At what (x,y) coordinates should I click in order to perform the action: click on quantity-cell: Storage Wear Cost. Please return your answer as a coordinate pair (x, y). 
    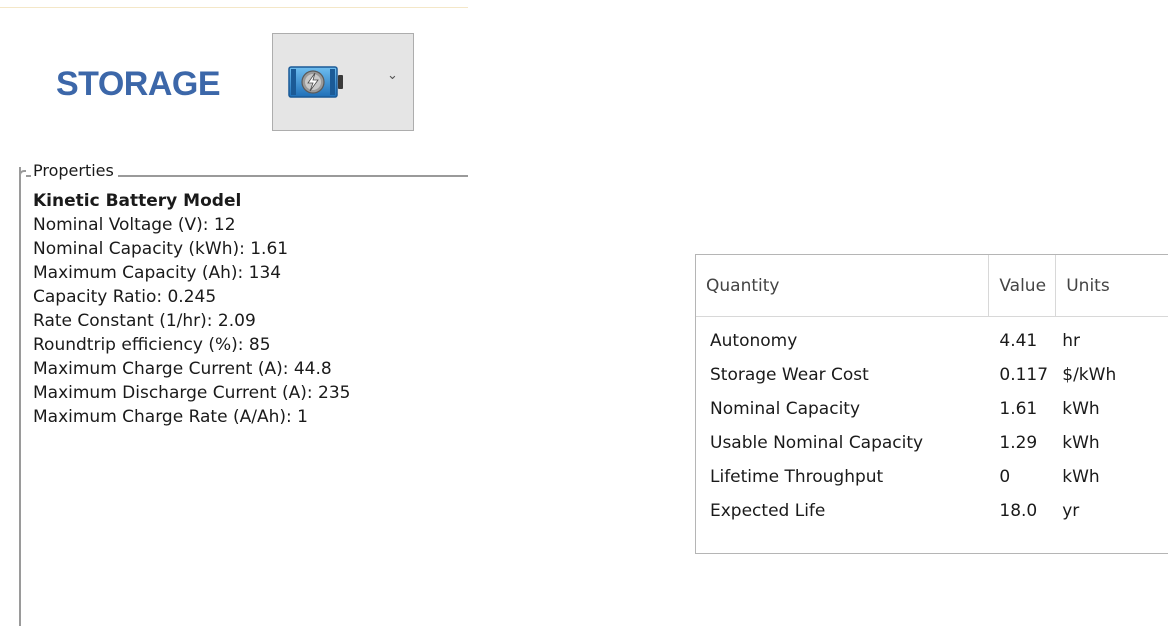
    Looking at the image, I should click on (789, 375).